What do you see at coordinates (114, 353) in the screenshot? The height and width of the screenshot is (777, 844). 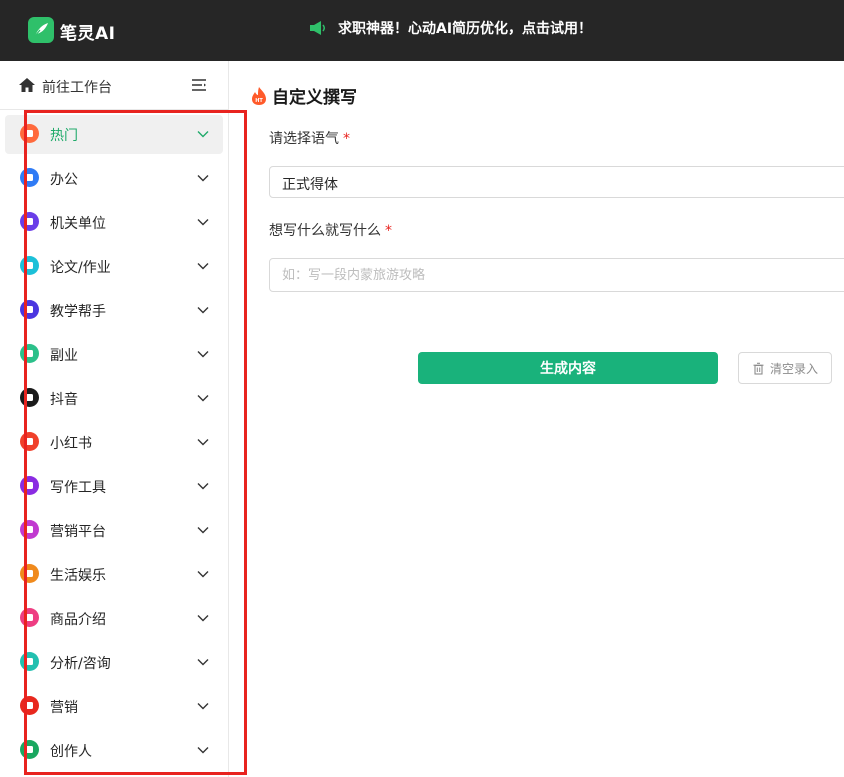 I see `sidebar-item-sideline: 副业` at bounding box center [114, 353].